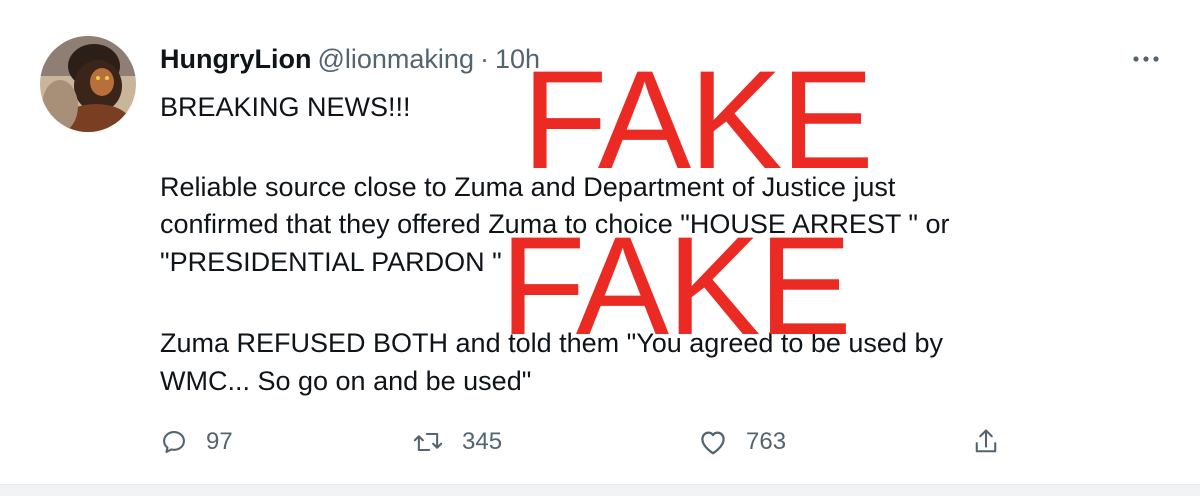 This screenshot has height=496, width=1200. I want to click on tweet-header: HungryLion @lionmaking · 10h, so click(350, 59).